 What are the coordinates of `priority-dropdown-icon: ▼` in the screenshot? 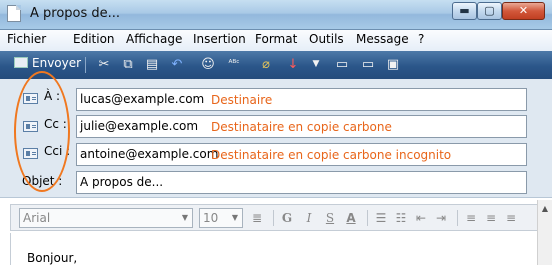 It's located at (316, 64).